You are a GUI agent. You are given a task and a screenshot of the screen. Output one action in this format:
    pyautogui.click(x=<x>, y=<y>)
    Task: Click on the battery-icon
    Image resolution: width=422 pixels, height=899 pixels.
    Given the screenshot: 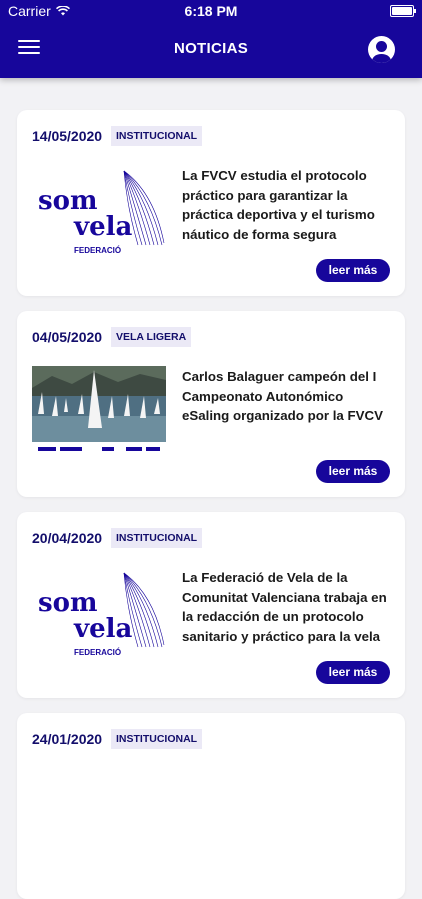 What is the action you would take?
    pyautogui.click(x=403, y=11)
    